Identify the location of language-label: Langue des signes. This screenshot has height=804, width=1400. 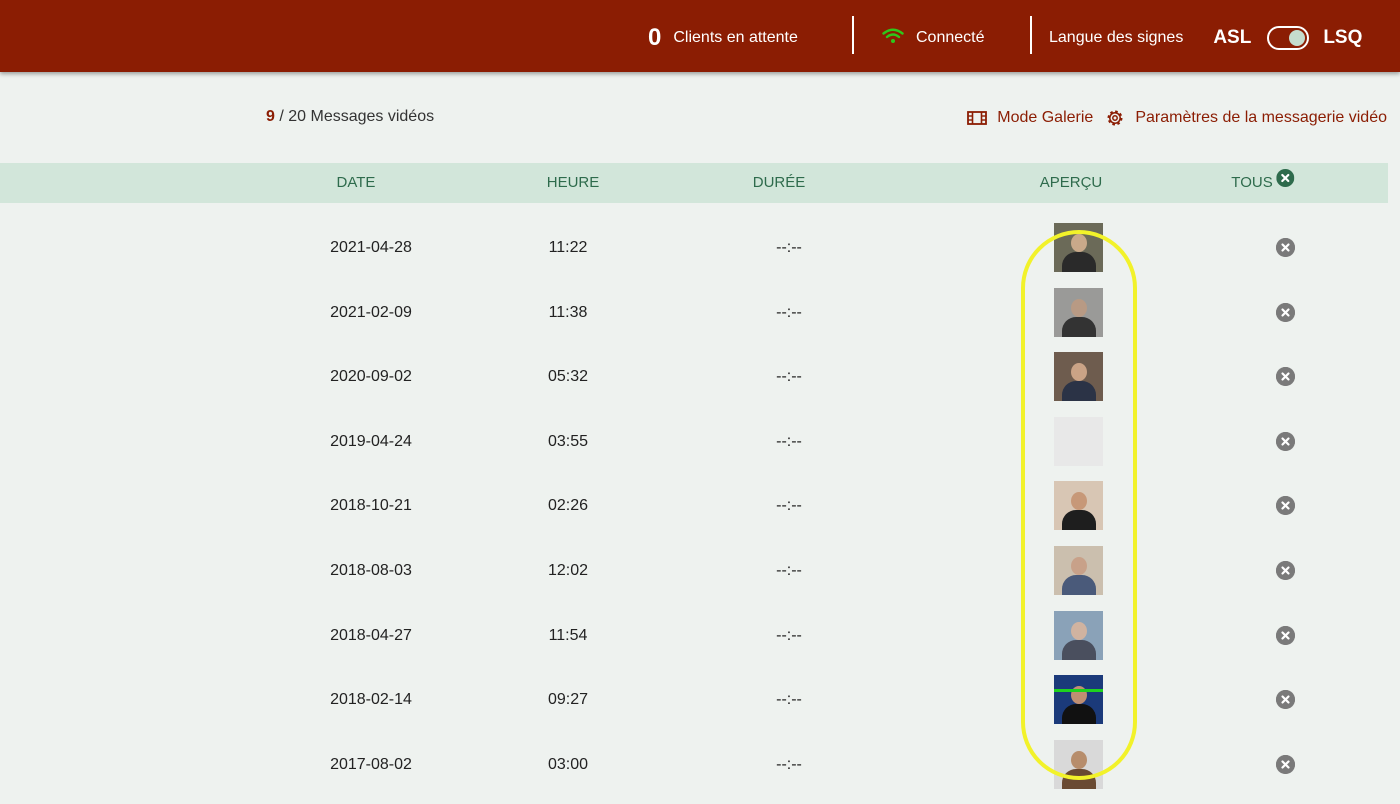
(1116, 37).